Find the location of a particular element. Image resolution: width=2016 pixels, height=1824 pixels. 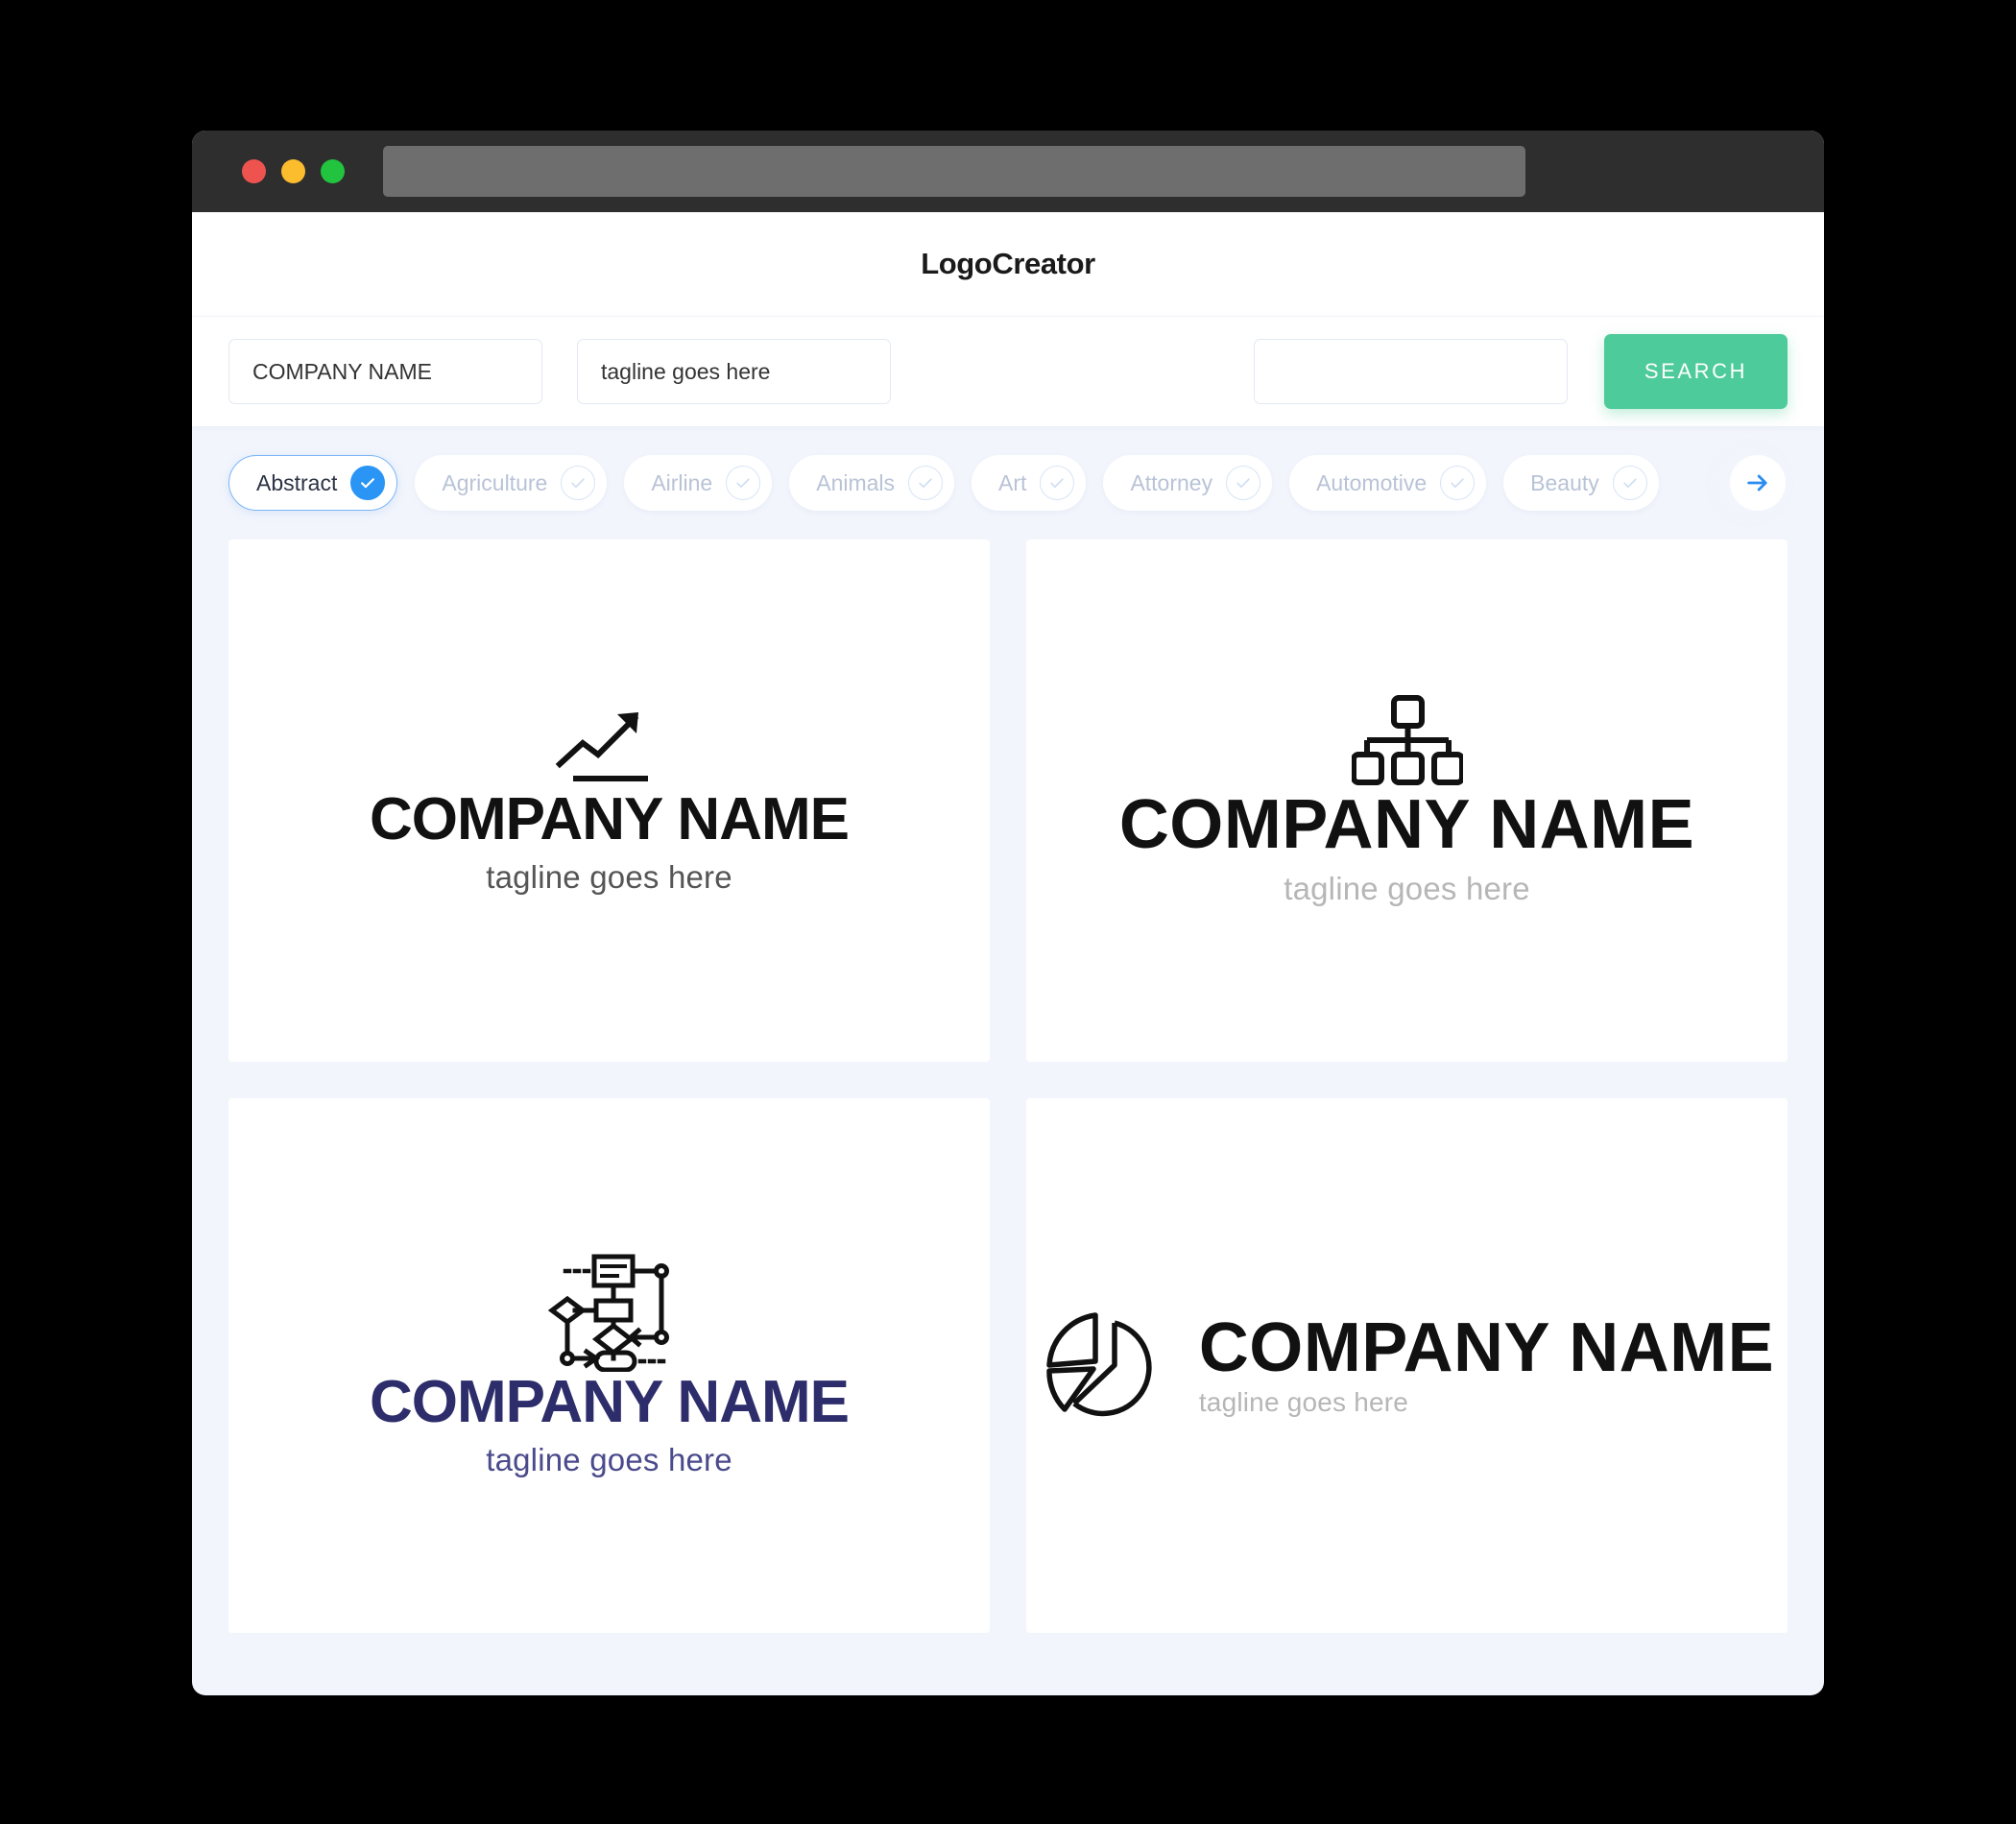

filter-pill-abstract: Abstract is located at coordinates (313, 483).